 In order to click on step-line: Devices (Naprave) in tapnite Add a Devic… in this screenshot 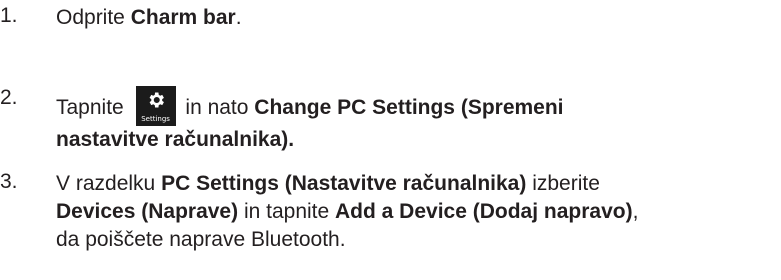, I will do `click(347, 212)`.